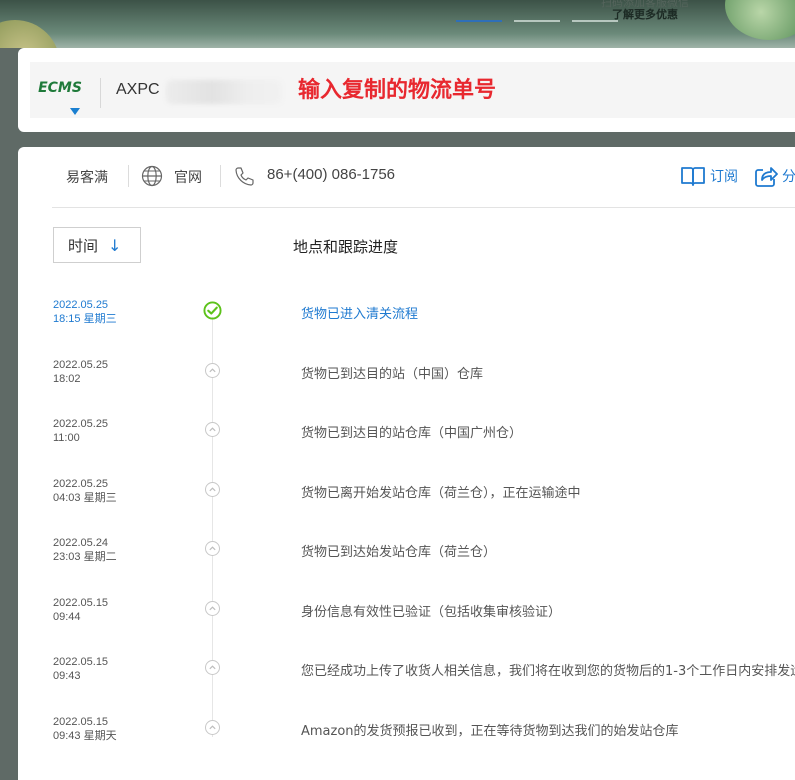 The image size is (795, 780). I want to click on carrier-phone: 86+(400) 086-1756, so click(331, 174).